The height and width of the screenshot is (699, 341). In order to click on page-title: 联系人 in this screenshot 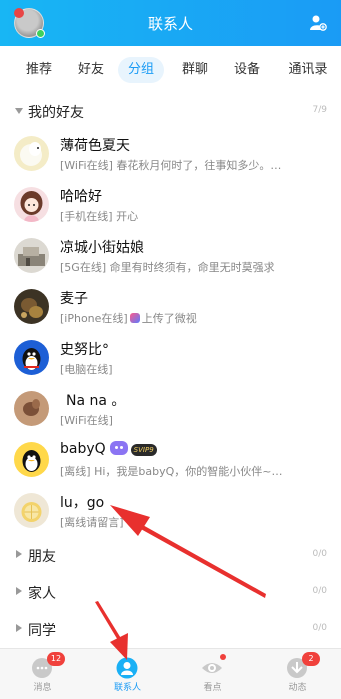, I will do `click(170, 24)`.